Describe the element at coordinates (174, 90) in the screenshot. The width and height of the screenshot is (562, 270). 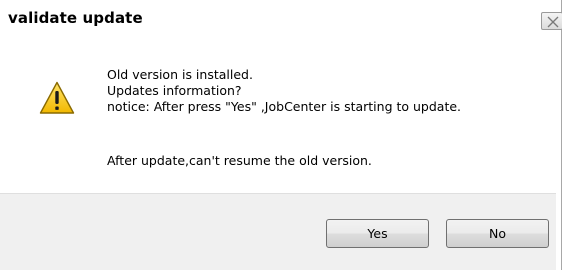
I see `message-line-2: Updates information?` at that location.